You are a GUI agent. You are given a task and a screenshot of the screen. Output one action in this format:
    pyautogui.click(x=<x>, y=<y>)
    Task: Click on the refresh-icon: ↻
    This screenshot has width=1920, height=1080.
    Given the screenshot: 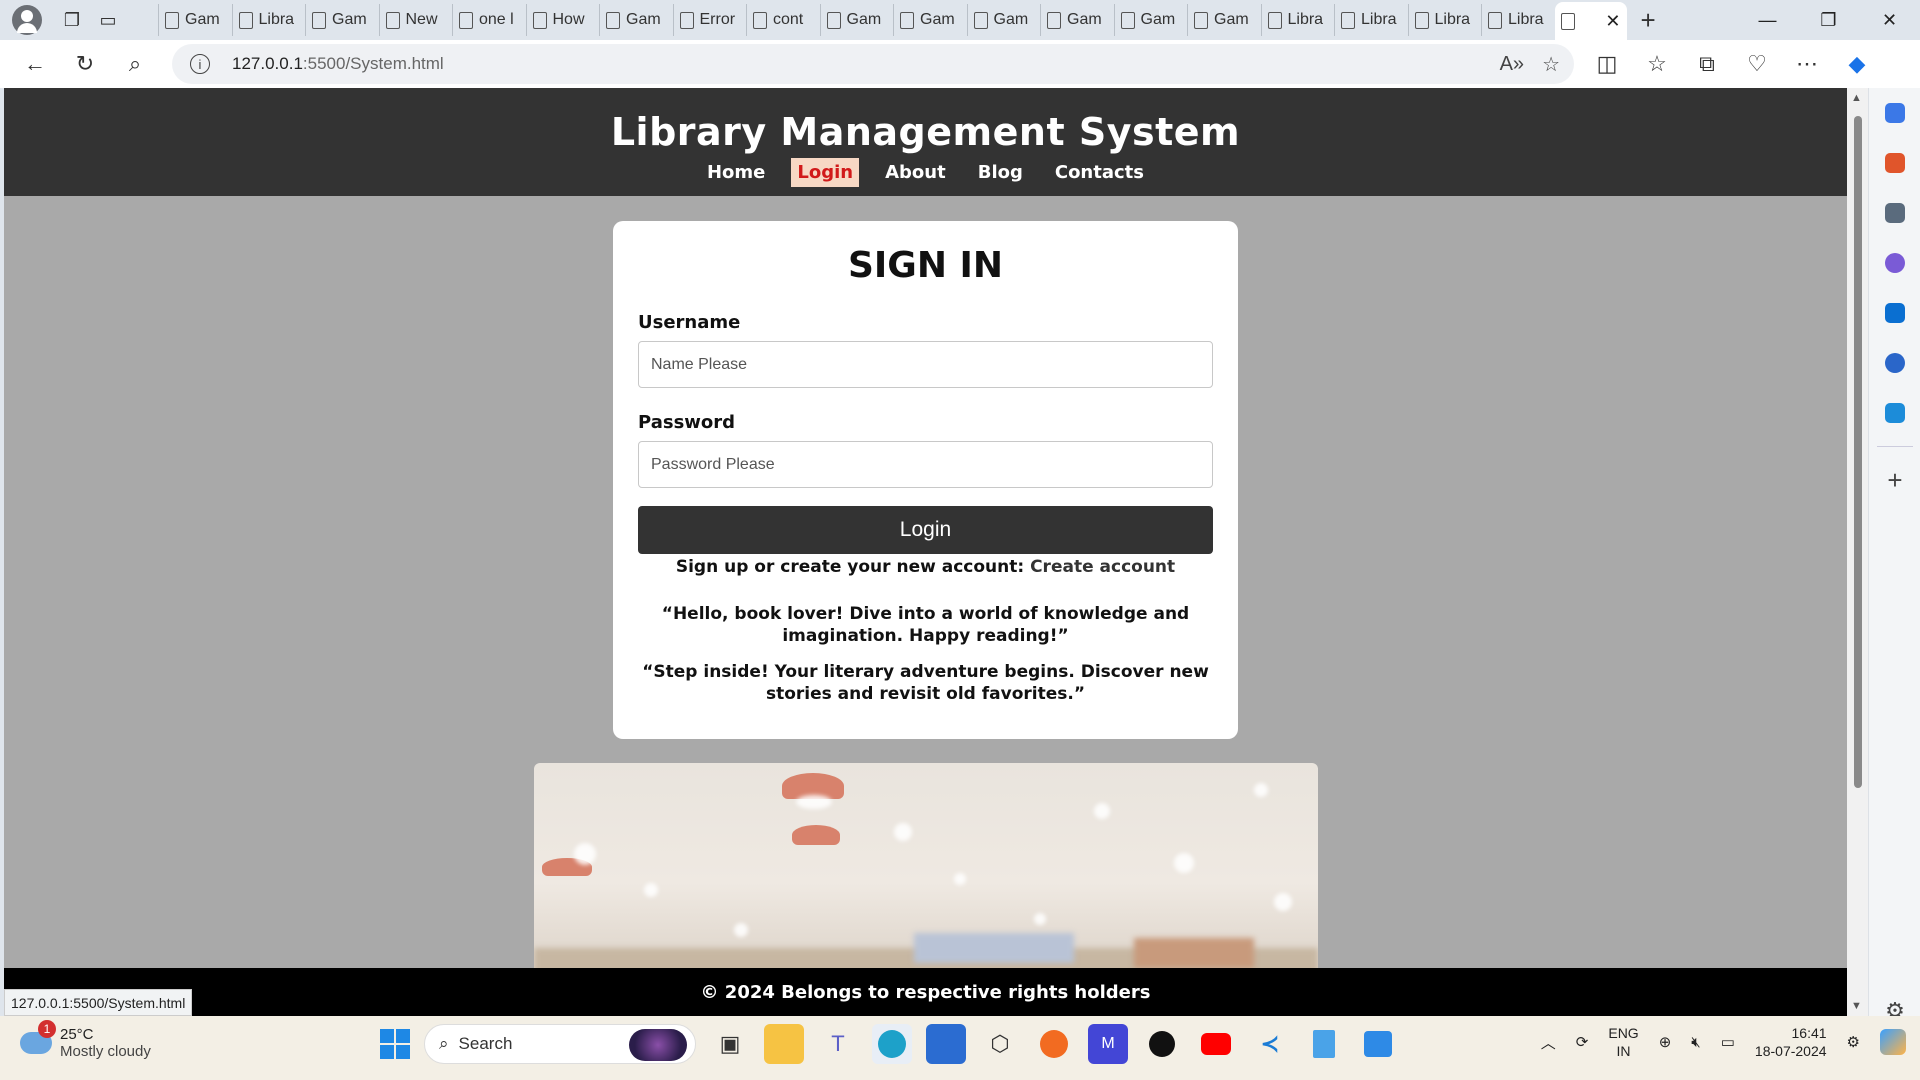 What is the action you would take?
    pyautogui.click(x=85, y=64)
    